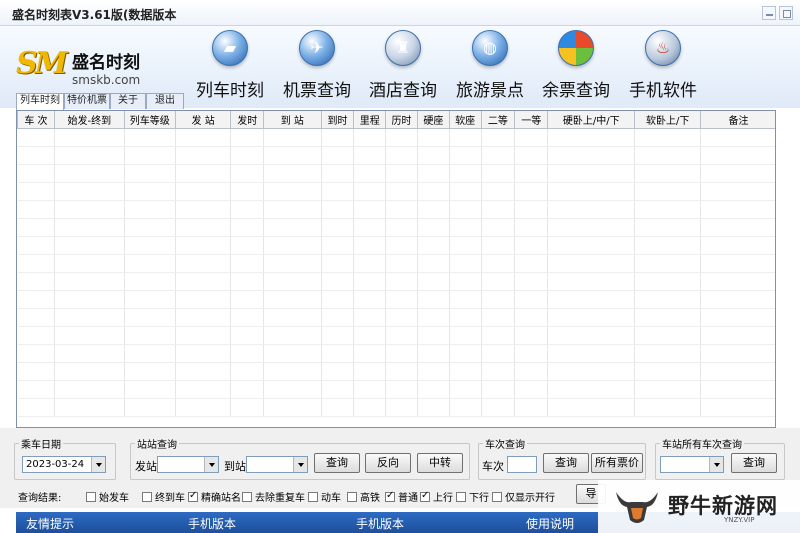 This screenshot has height=533, width=800. I want to click on column-header: 到时, so click(337, 120).